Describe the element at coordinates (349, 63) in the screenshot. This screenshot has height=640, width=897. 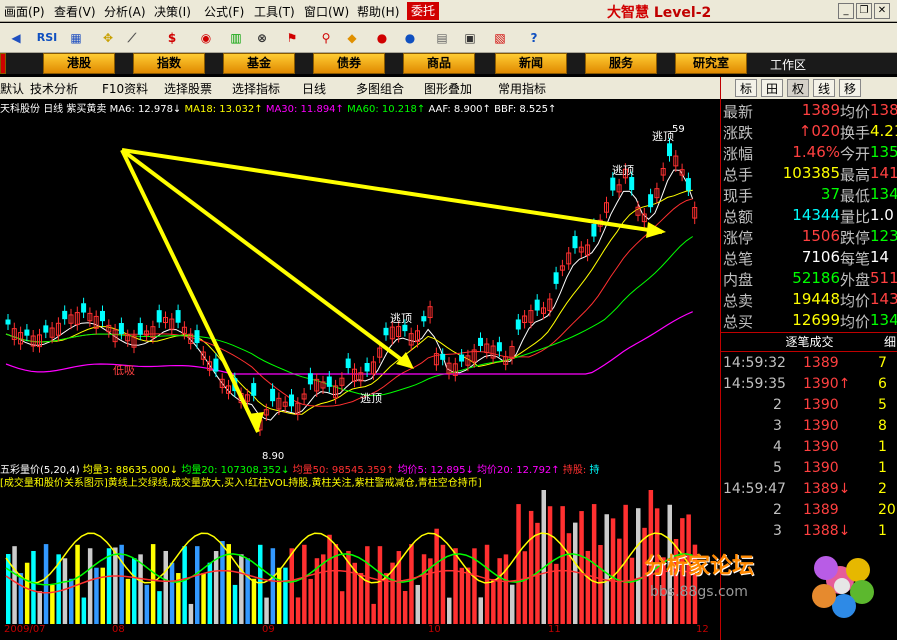
I see `tab-bond: 债券` at that location.